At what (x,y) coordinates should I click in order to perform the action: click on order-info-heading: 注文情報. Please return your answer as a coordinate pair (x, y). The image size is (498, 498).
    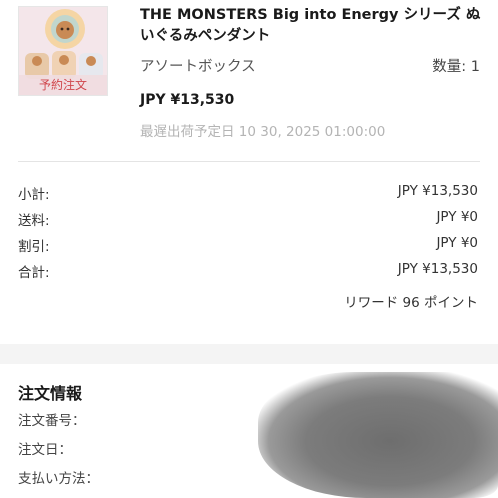
    Looking at the image, I should click on (50, 393).